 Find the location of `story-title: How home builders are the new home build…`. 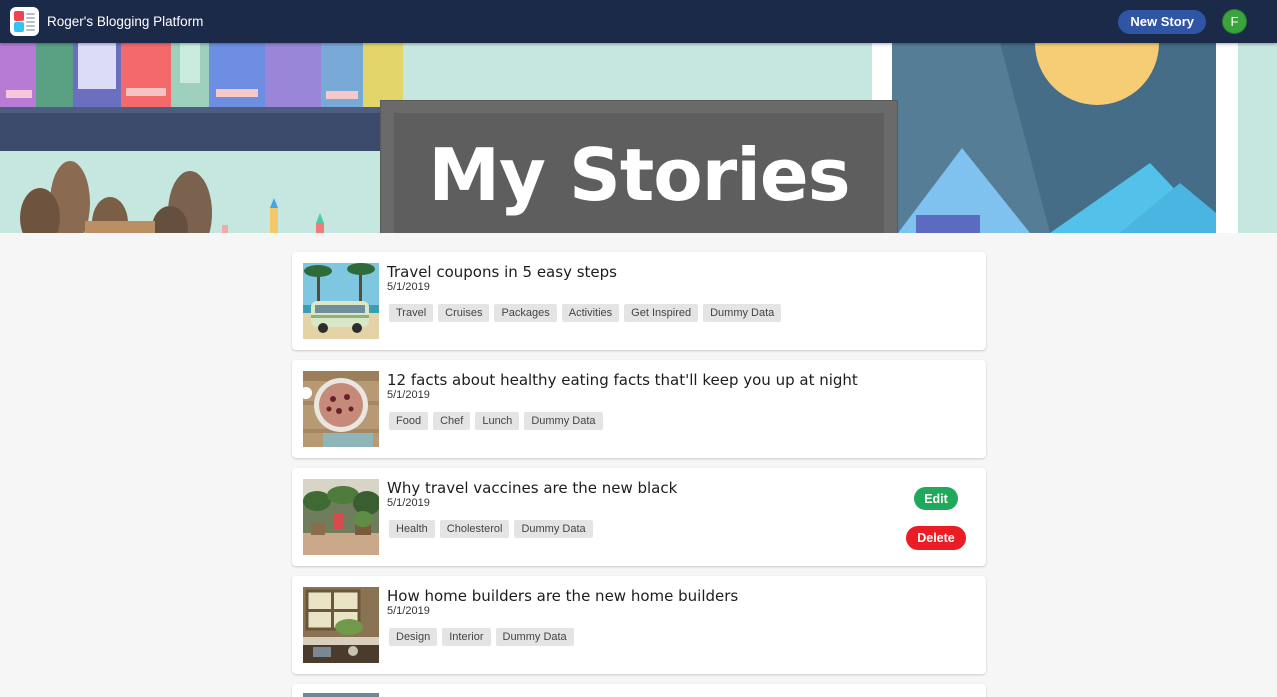

story-title: How home builders are the new home build… is located at coordinates (562, 596).